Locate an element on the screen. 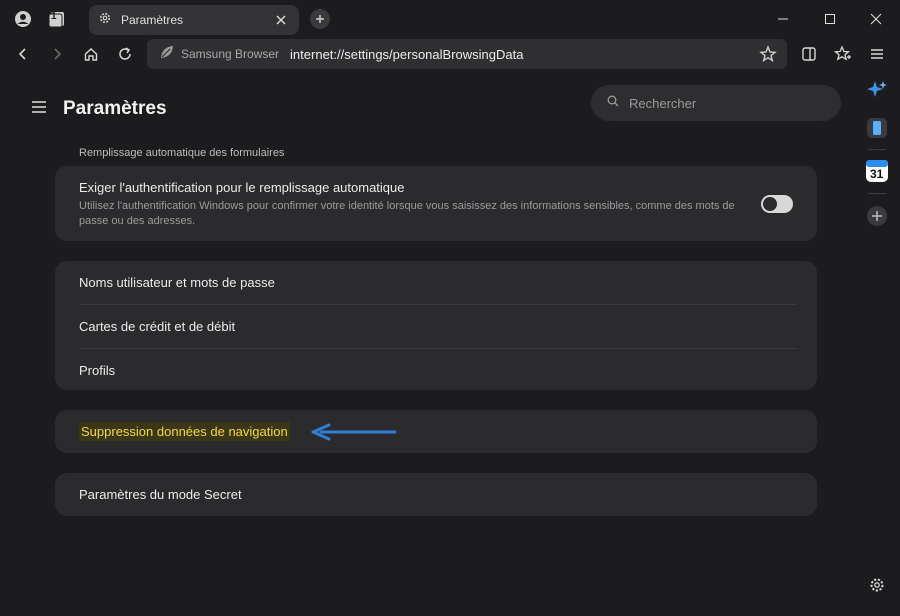  forward-icon is located at coordinates (57, 54).